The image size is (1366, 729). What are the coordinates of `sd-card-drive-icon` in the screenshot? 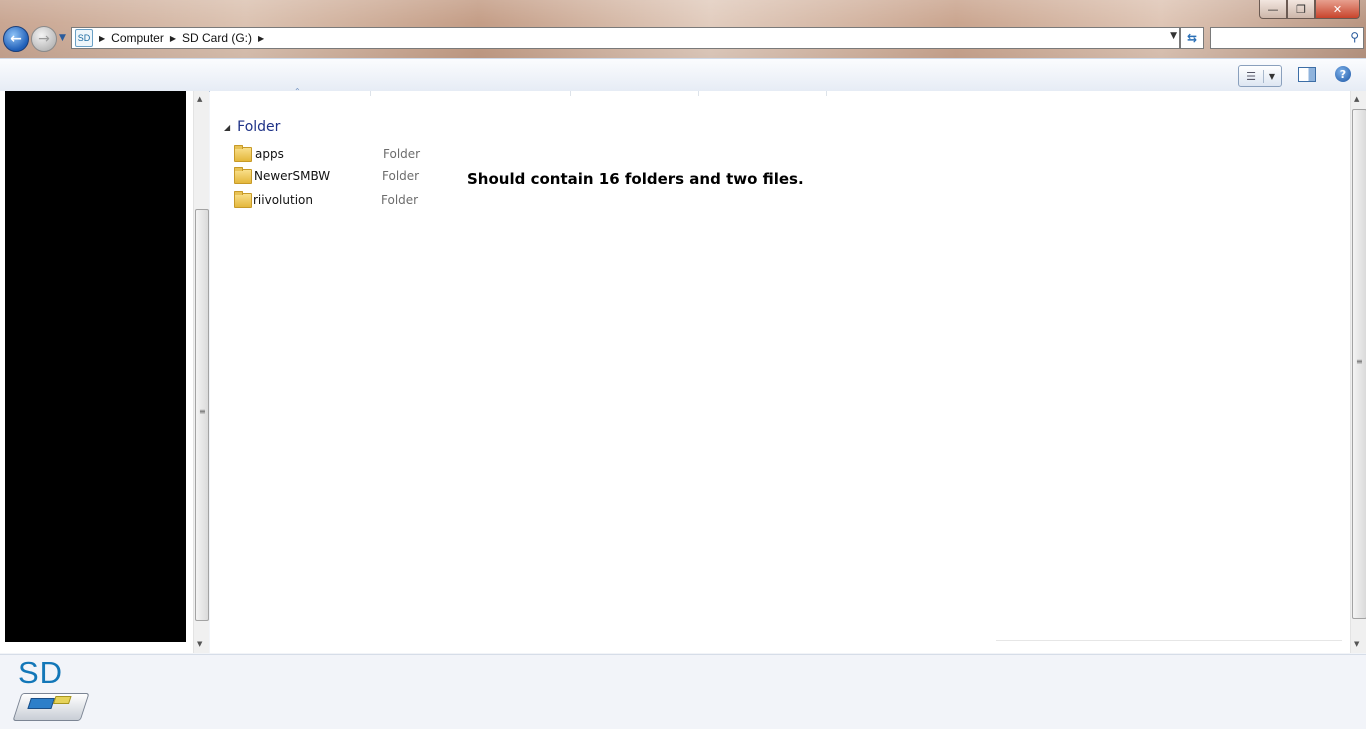 It's located at (51, 707).